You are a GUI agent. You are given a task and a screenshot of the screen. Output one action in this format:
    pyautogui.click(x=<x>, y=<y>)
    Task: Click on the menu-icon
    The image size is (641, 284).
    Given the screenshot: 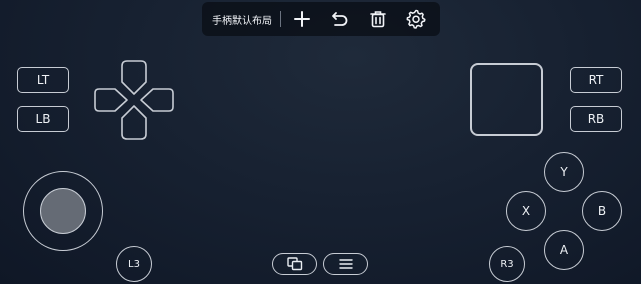 What is the action you would take?
    pyautogui.click(x=345, y=264)
    